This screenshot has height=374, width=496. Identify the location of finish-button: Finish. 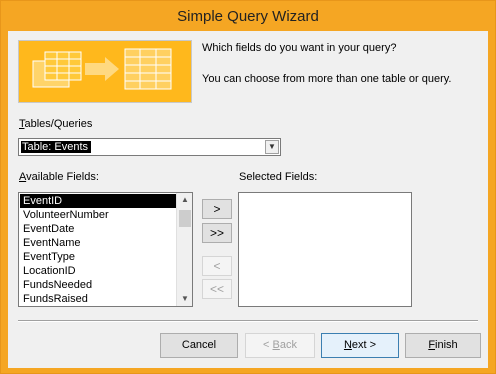
(443, 345).